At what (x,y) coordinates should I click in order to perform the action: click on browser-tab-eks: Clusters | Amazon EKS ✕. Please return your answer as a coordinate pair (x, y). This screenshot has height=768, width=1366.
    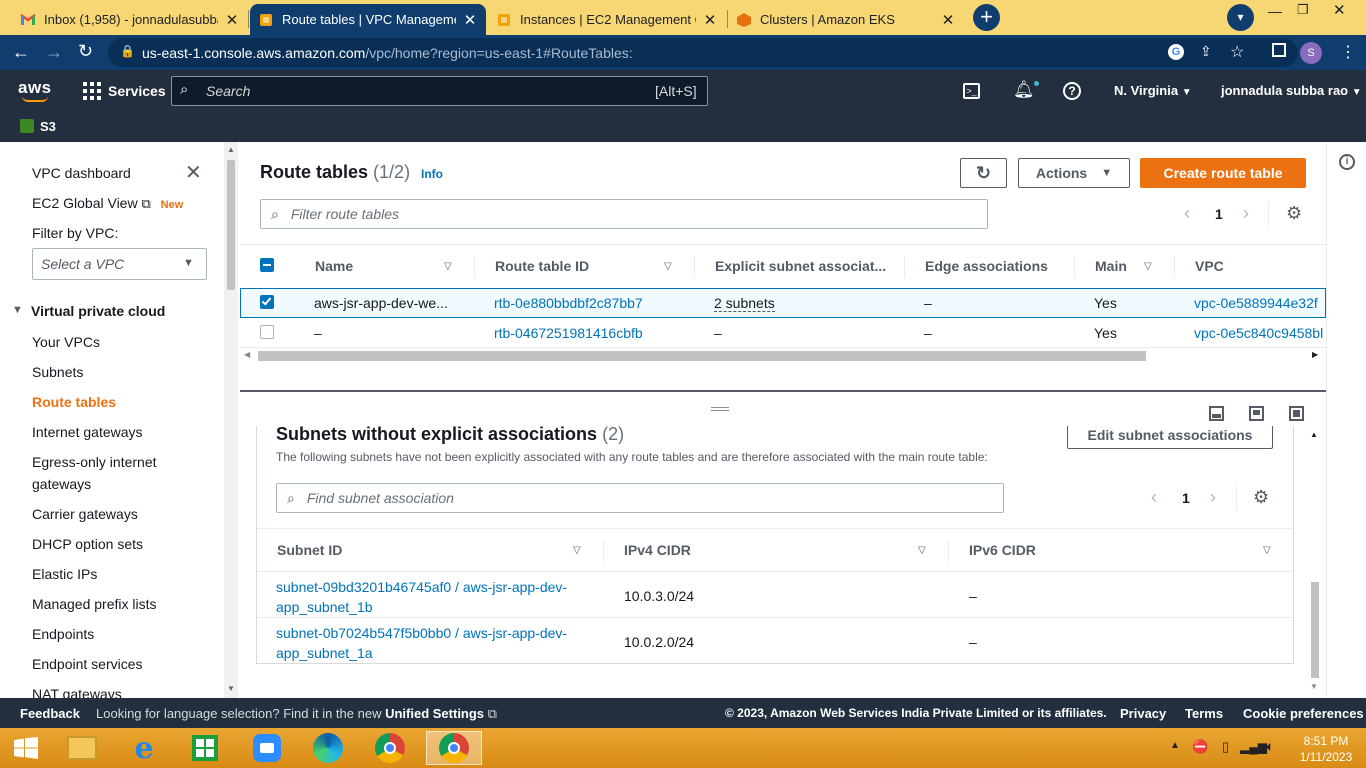
    Looking at the image, I should click on (846, 19).